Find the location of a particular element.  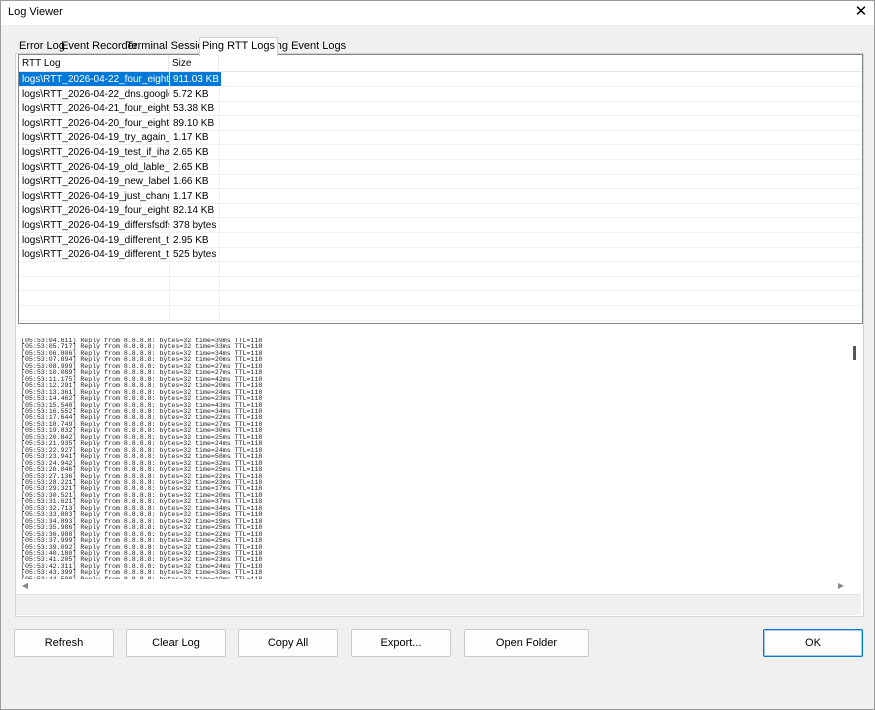

rtt-log-size: 911.03 KB is located at coordinates (195, 79).